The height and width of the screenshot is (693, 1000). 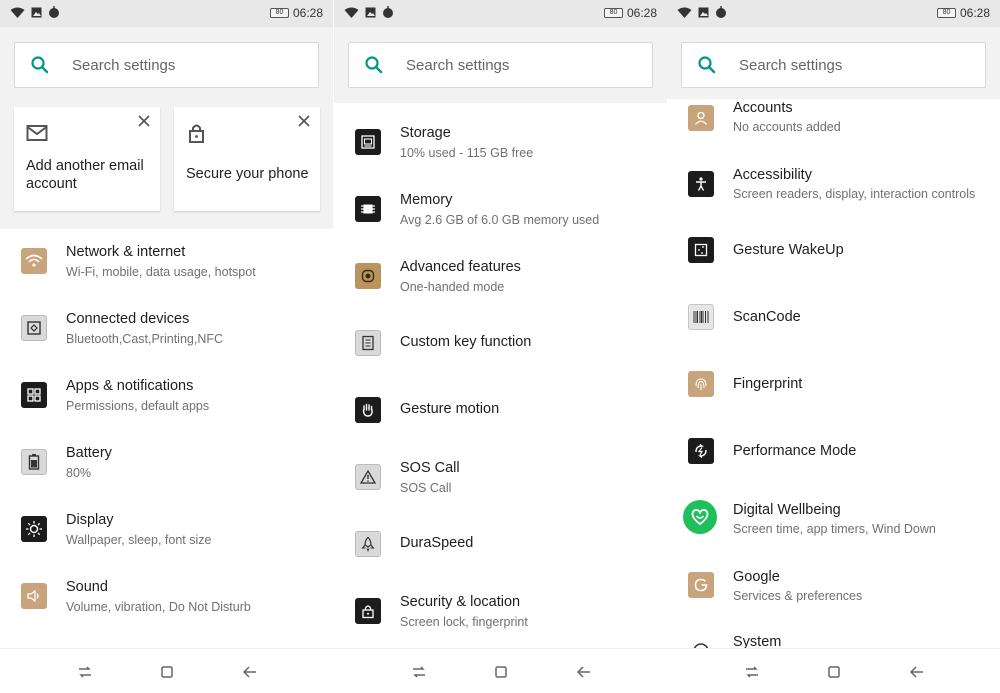 I want to click on memory-chip-icon, so click(x=368, y=209).